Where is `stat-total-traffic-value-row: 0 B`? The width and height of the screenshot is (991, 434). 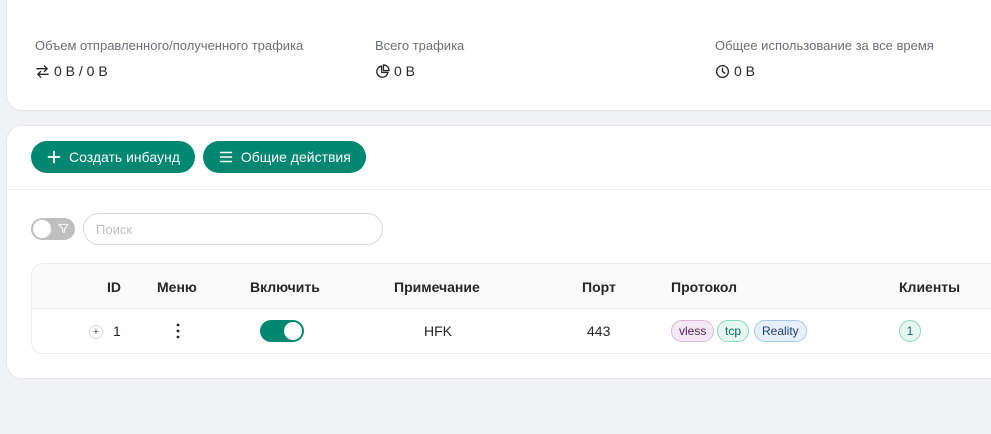
stat-total-traffic-value-row: 0 B is located at coordinates (419, 71).